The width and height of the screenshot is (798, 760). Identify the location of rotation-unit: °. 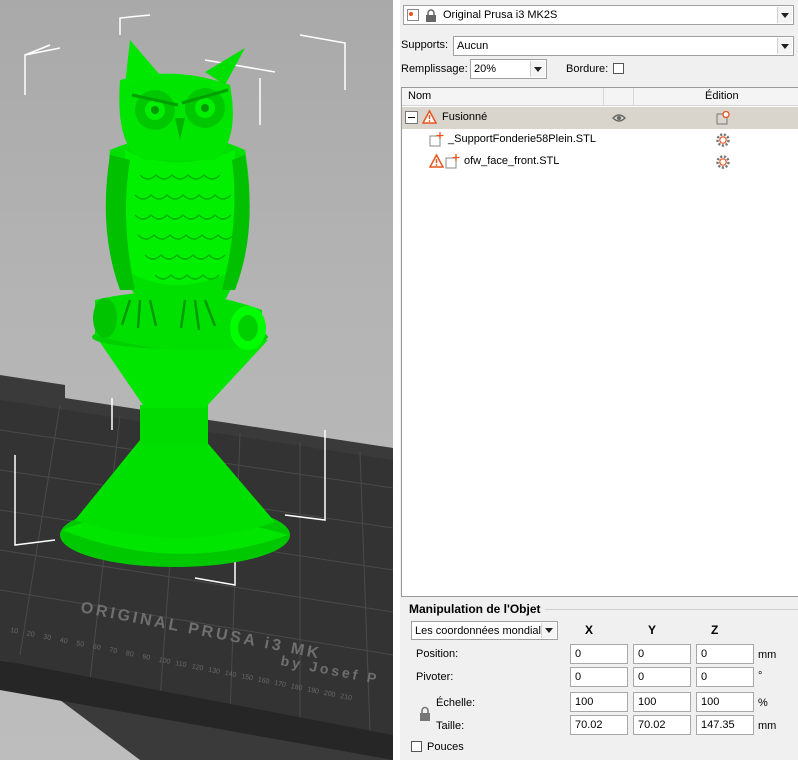
(760, 676).